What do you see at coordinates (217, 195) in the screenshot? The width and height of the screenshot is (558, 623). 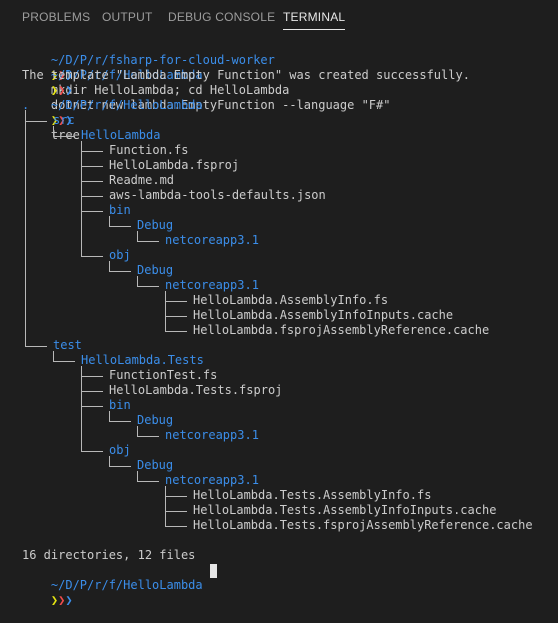 I see `tree-file: aws-lambda-tools-defaults.json` at bounding box center [217, 195].